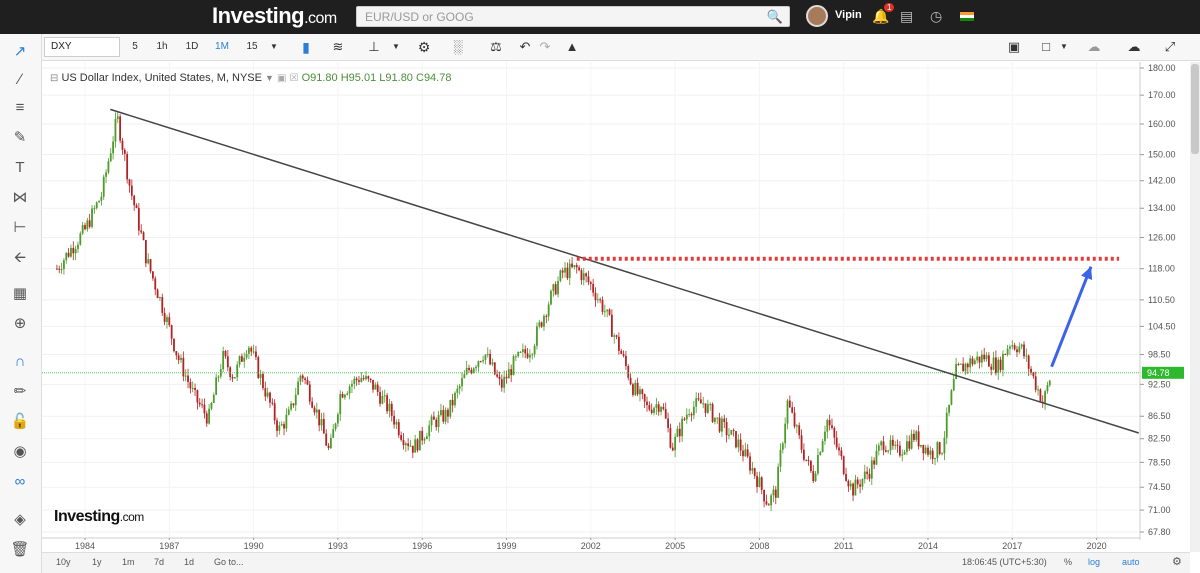 This screenshot has height=573, width=1200. I want to click on range-1d: 1d, so click(189, 562).